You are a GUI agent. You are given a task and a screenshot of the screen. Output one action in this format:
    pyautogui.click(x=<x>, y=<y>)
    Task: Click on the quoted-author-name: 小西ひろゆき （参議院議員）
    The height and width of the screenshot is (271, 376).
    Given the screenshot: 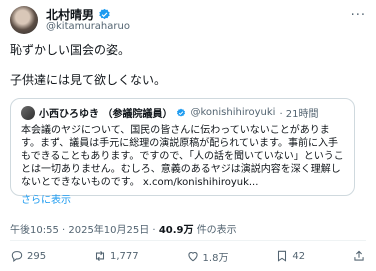 What is the action you would take?
    pyautogui.click(x=106, y=114)
    